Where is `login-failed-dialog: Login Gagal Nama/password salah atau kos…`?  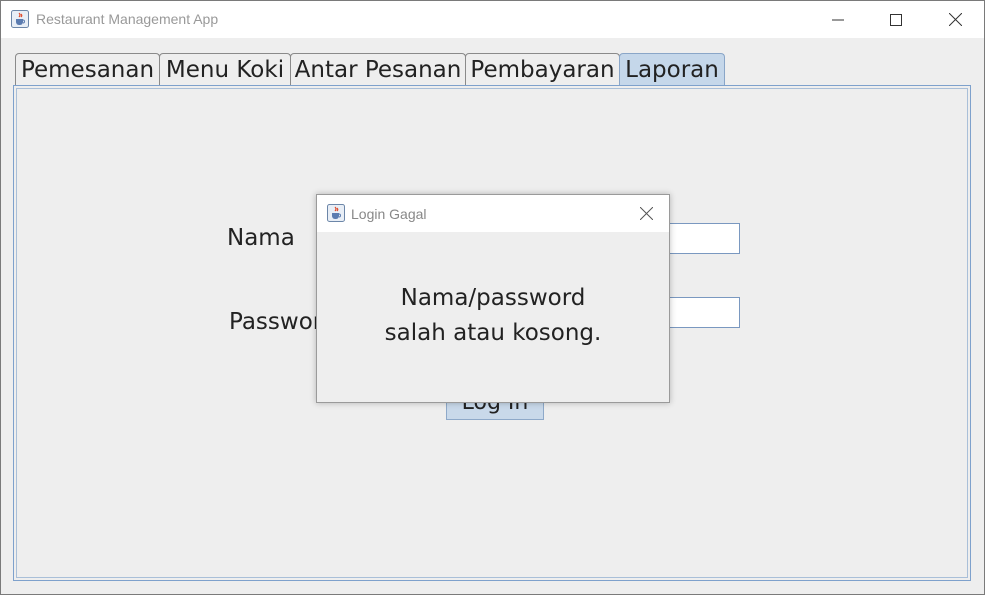 login-failed-dialog: Login Gagal Nama/password salah atau kos… is located at coordinates (493, 298).